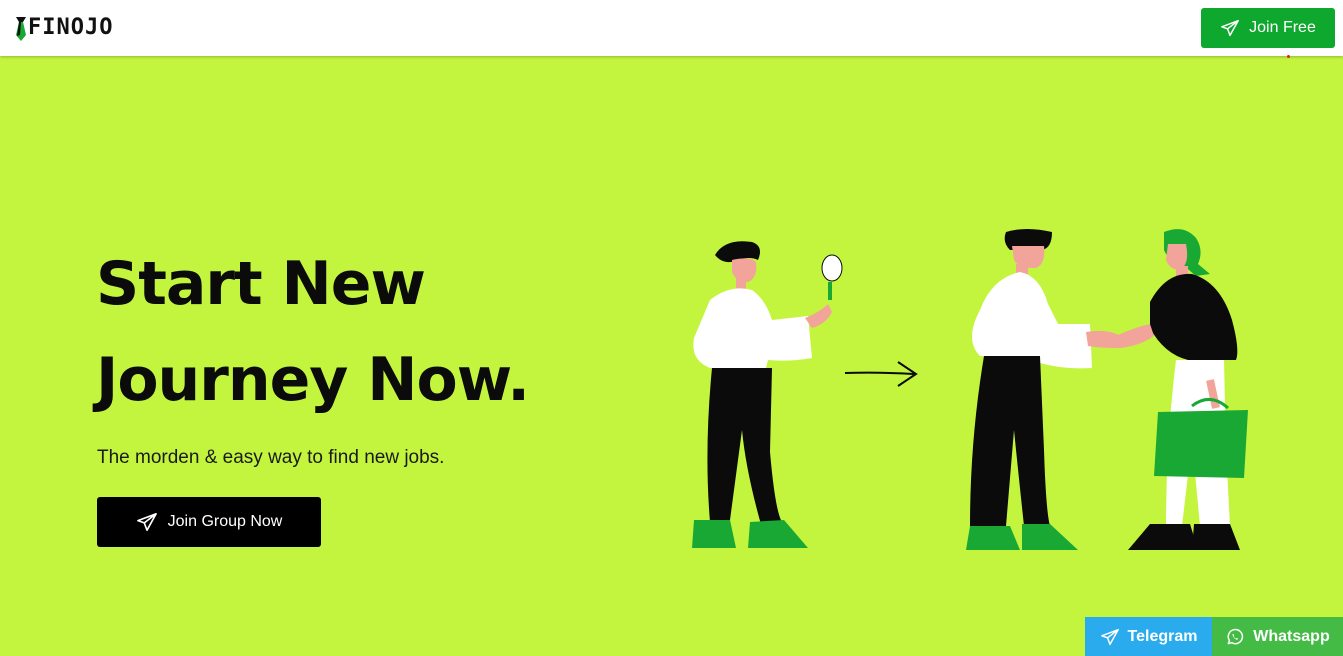 The width and height of the screenshot is (1343, 656). Describe the element at coordinates (313, 380) in the screenshot. I see `hero-title-line2: Journey Now.` at that location.